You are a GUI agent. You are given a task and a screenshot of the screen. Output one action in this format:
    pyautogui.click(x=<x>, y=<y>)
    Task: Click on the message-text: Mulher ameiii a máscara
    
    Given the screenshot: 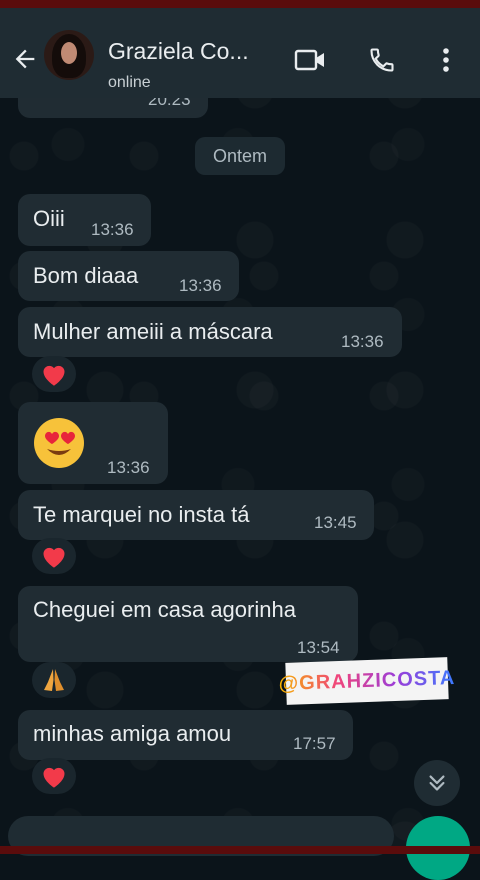 What is the action you would take?
    pyautogui.click(x=153, y=331)
    